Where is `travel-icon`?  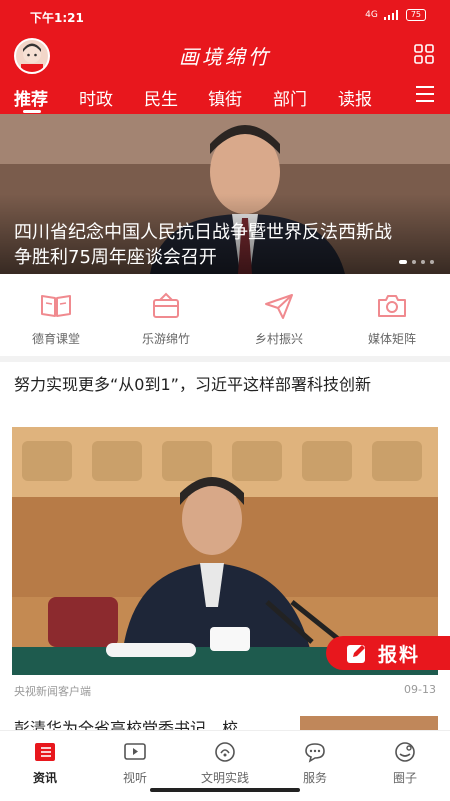
travel-icon is located at coordinates (166, 305).